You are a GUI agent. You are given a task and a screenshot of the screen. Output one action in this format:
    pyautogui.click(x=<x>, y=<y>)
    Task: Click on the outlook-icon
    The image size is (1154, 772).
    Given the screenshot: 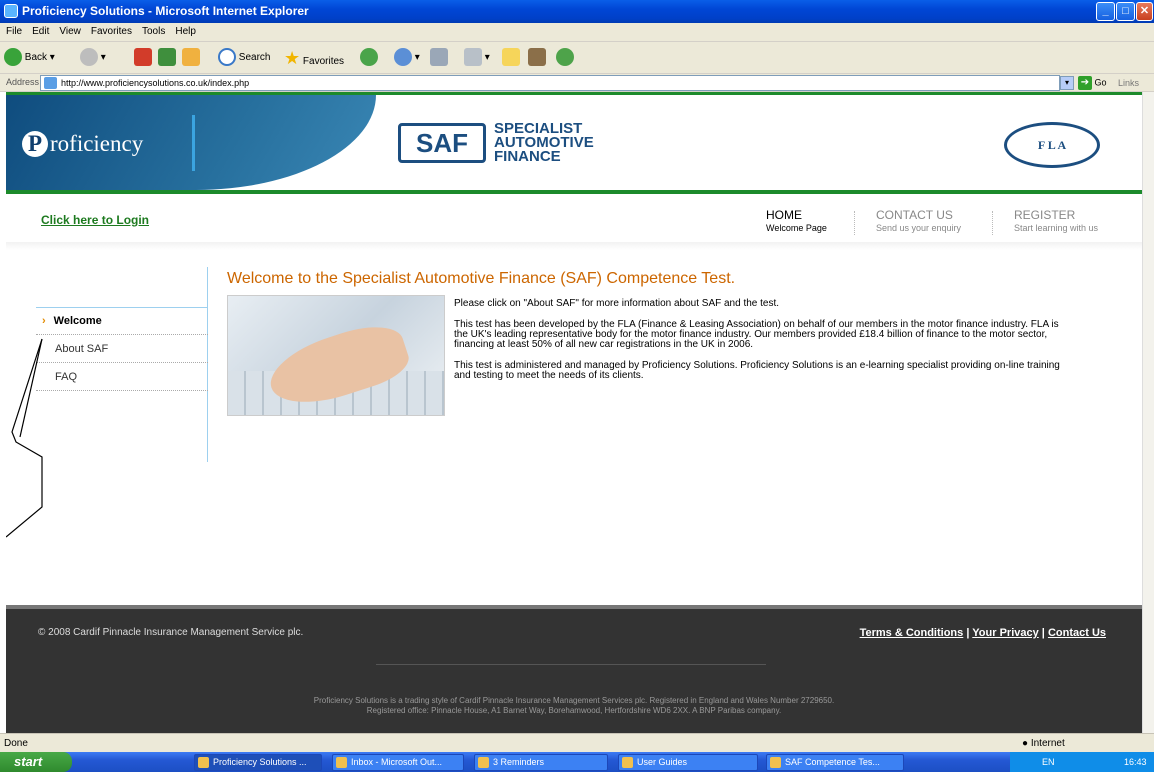 What is the action you would take?
    pyautogui.click(x=341, y=762)
    